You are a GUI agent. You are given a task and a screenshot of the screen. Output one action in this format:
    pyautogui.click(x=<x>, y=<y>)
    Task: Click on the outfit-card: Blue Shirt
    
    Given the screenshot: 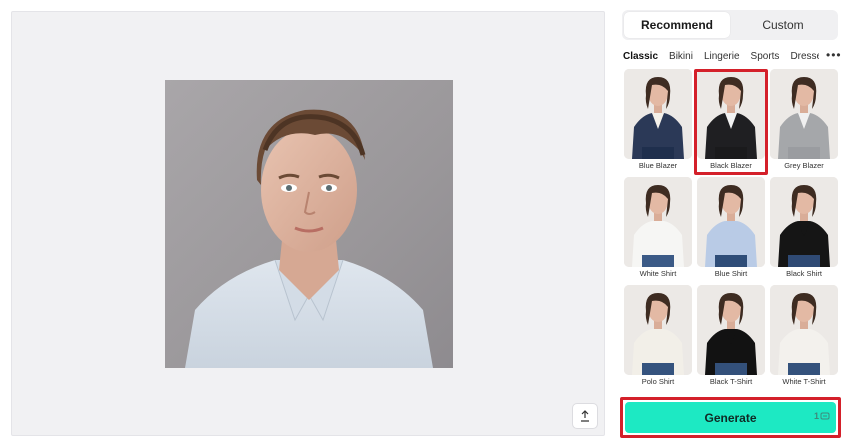 What is the action you would take?
    pyautogui.click(x=731, y=229)
    